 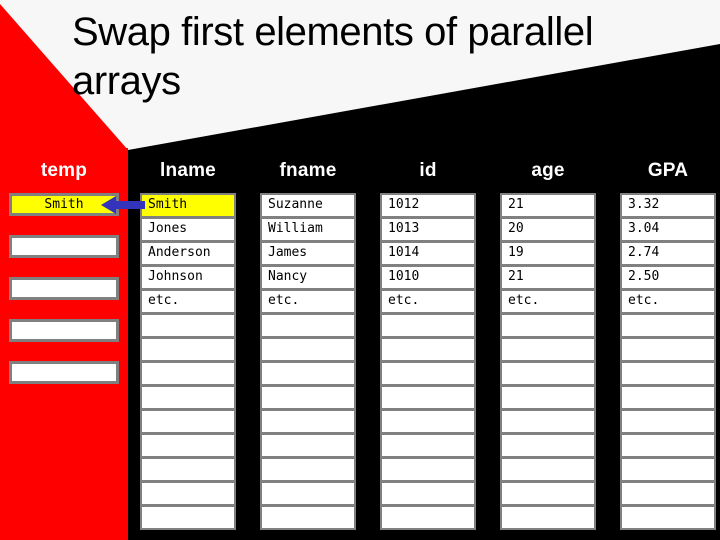 What do you see at coordinates (188, 229) in the screenshot?
I see `cell-lname-1: Jones` at bounding box center [188, 229].